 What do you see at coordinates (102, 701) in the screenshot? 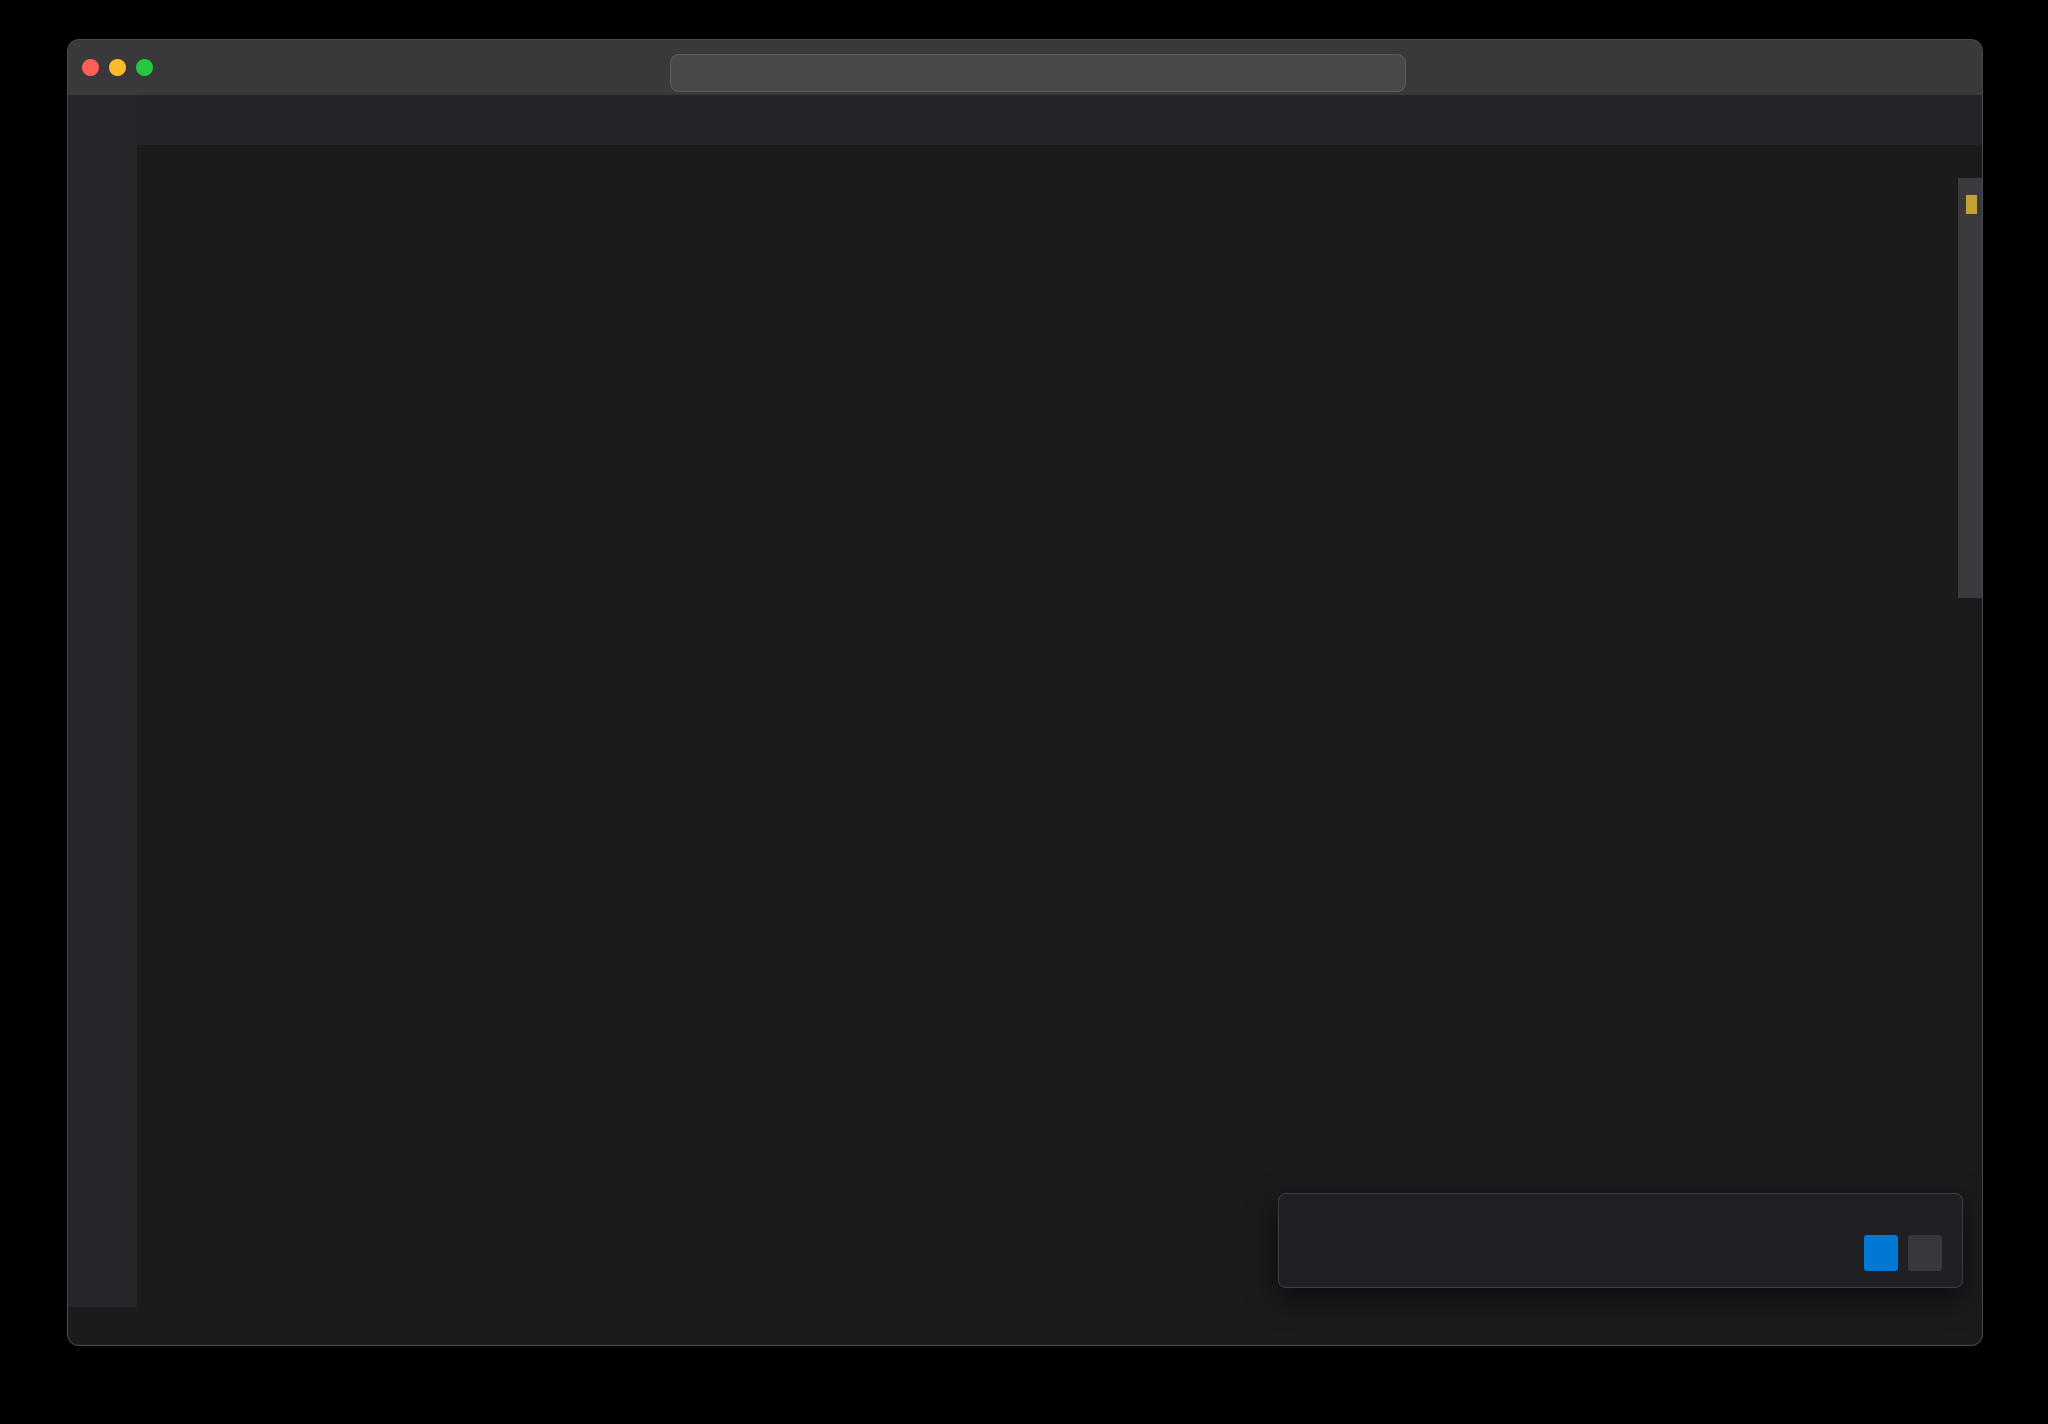
I see `activity-bar` at bounding box center [102, 701].